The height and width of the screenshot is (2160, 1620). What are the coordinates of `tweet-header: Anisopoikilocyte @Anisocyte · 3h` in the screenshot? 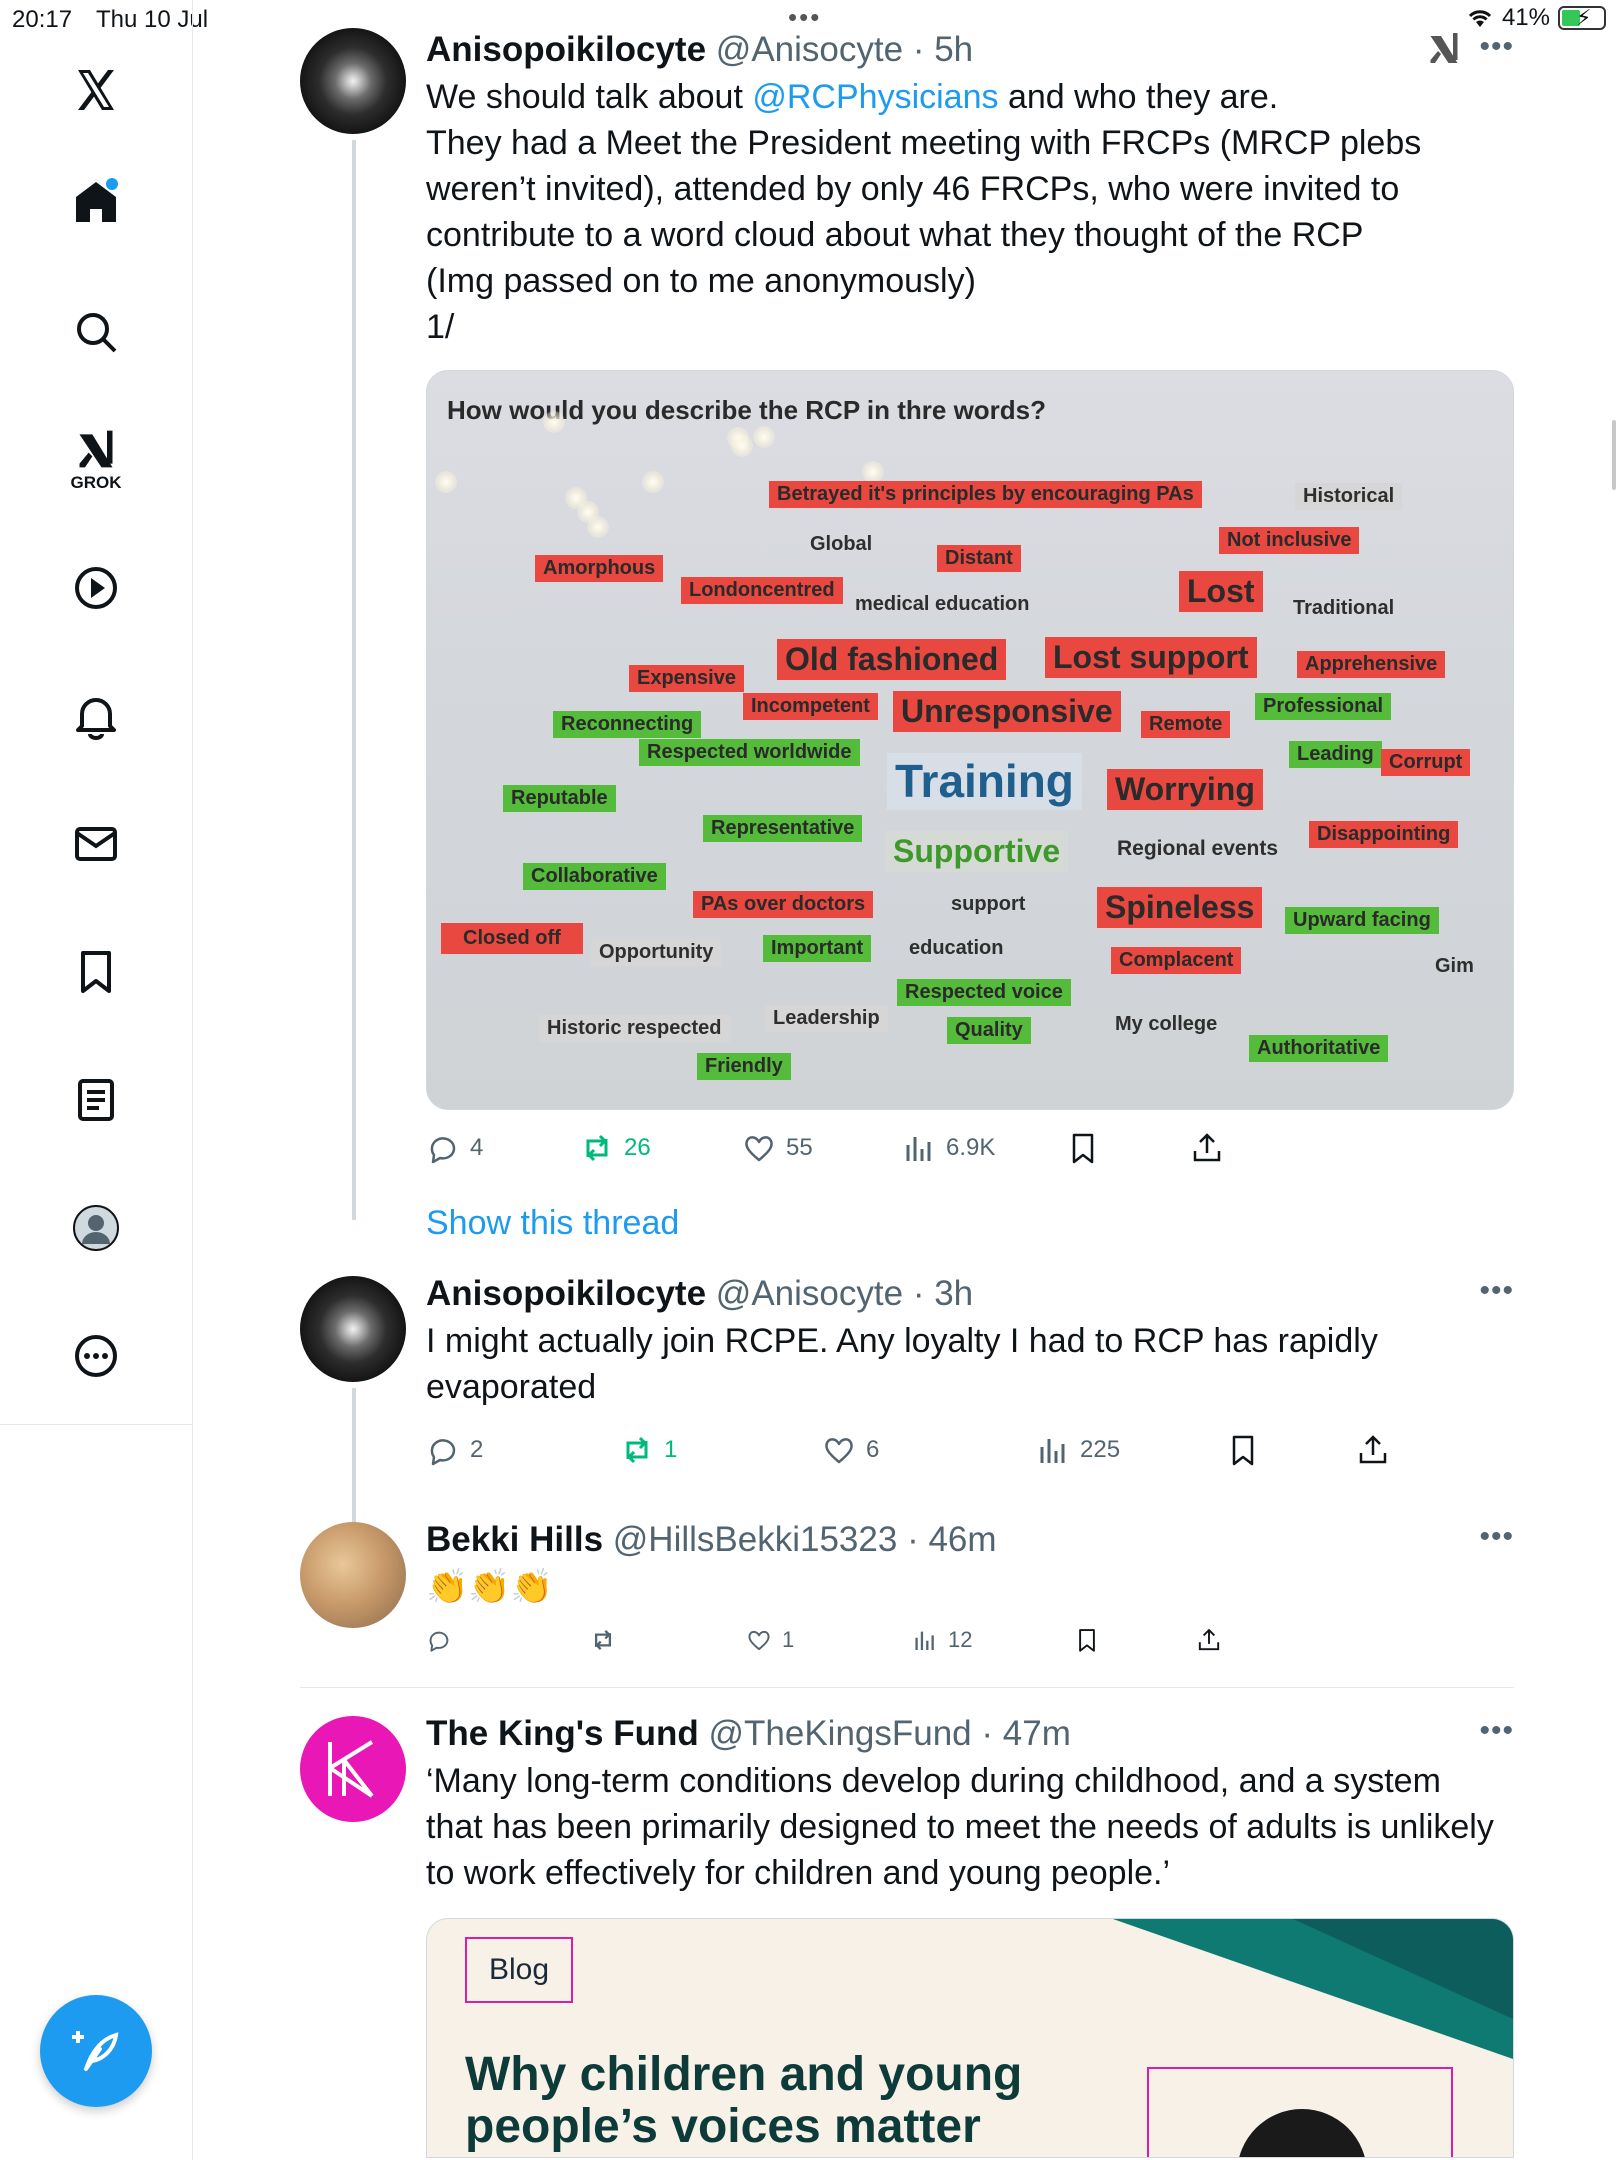 It's located at (970, 1294).